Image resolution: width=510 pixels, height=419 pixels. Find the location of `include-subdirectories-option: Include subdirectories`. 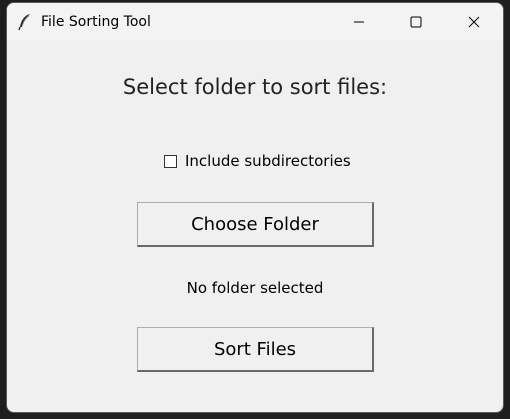

include-subdirectories-option: Include subdirectories is located at coordinates (257, 161).